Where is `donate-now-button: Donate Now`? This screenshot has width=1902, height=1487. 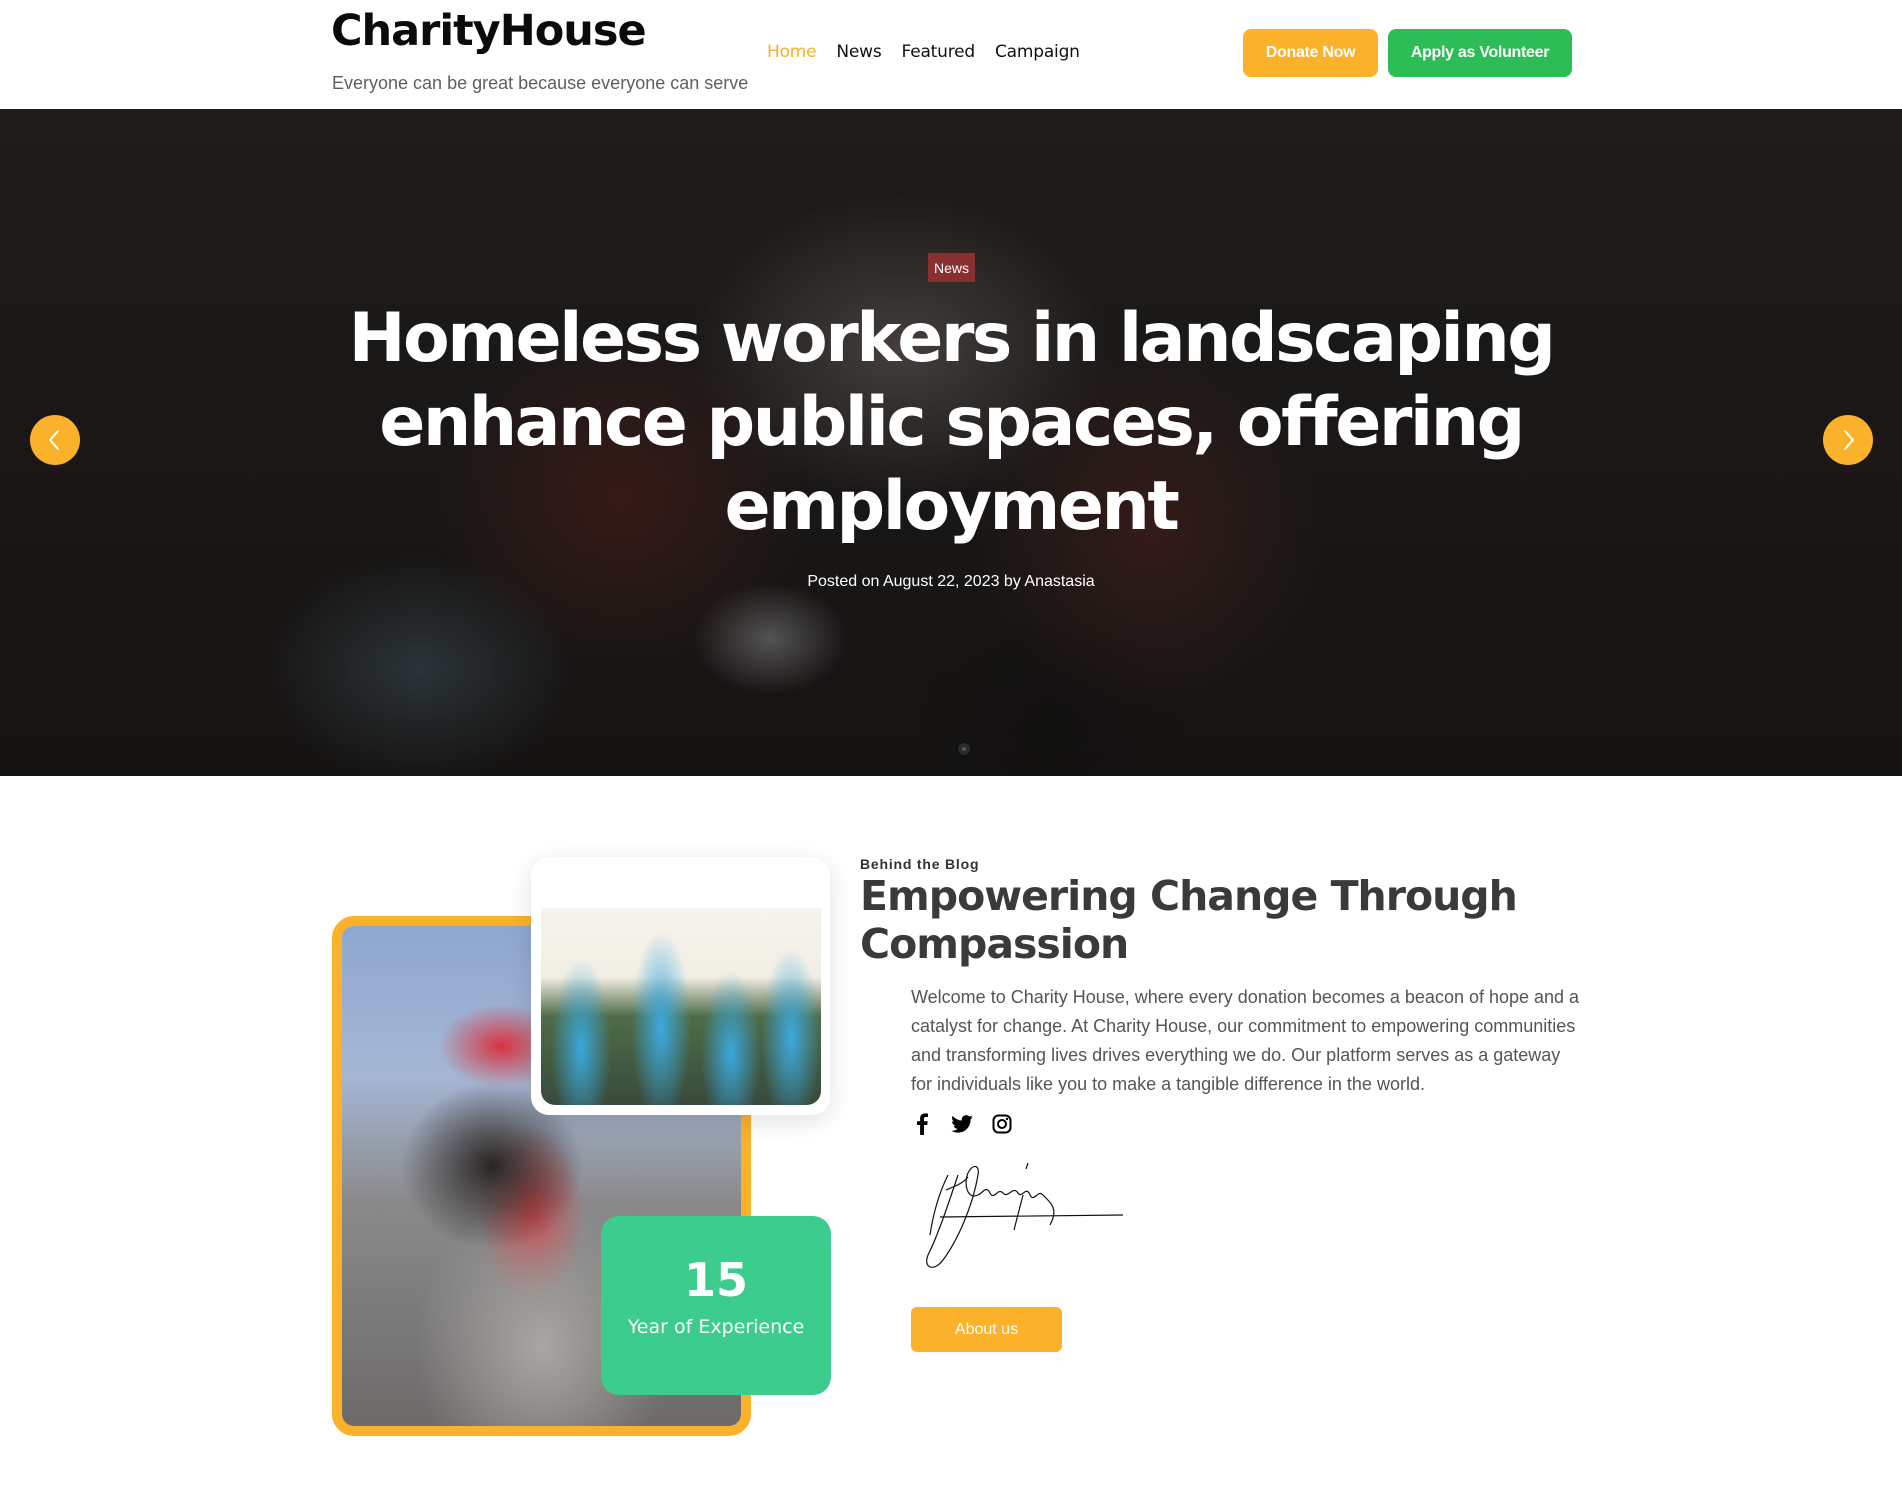
donate-now-button: Donate Now is located at coordinates (1310, 53).